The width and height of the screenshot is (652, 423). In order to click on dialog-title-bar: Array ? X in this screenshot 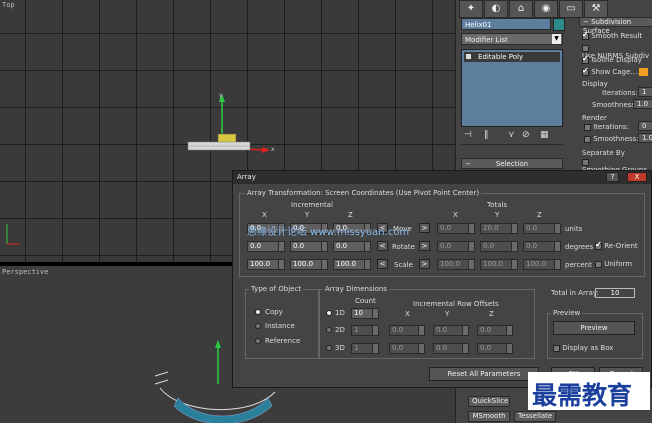, I will do `click(442, 177)`.